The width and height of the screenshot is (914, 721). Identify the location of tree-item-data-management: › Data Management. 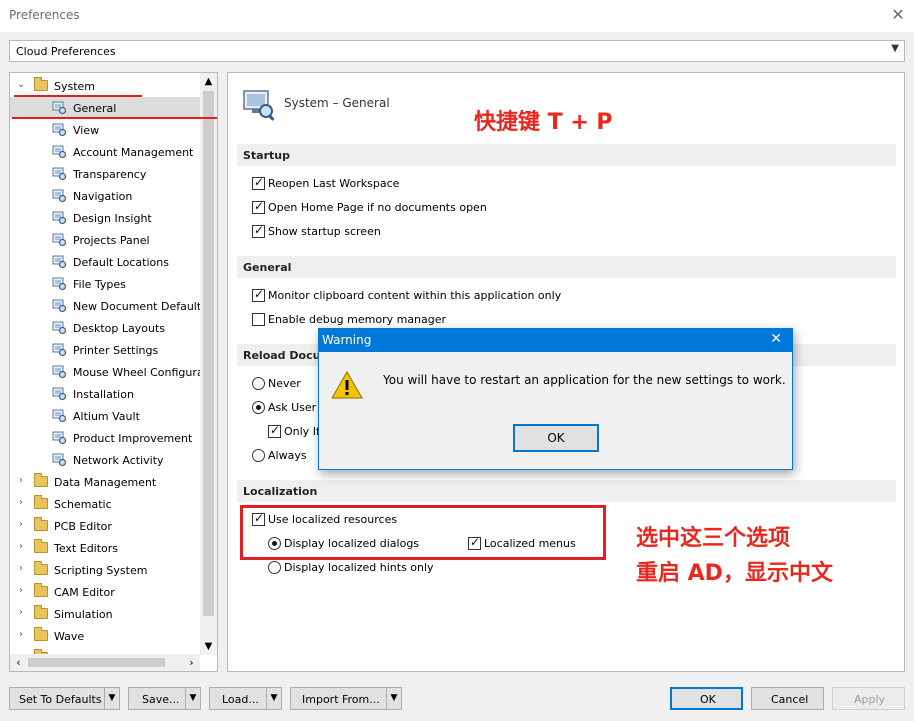
(105, 482).